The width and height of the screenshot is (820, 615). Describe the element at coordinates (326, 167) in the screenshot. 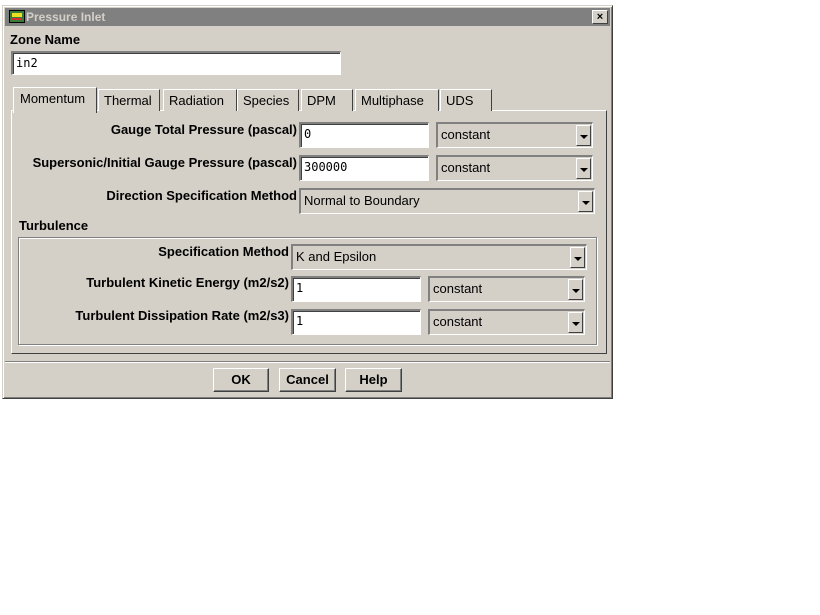

I see `supersonic-pressure-value: 300000` at that location.